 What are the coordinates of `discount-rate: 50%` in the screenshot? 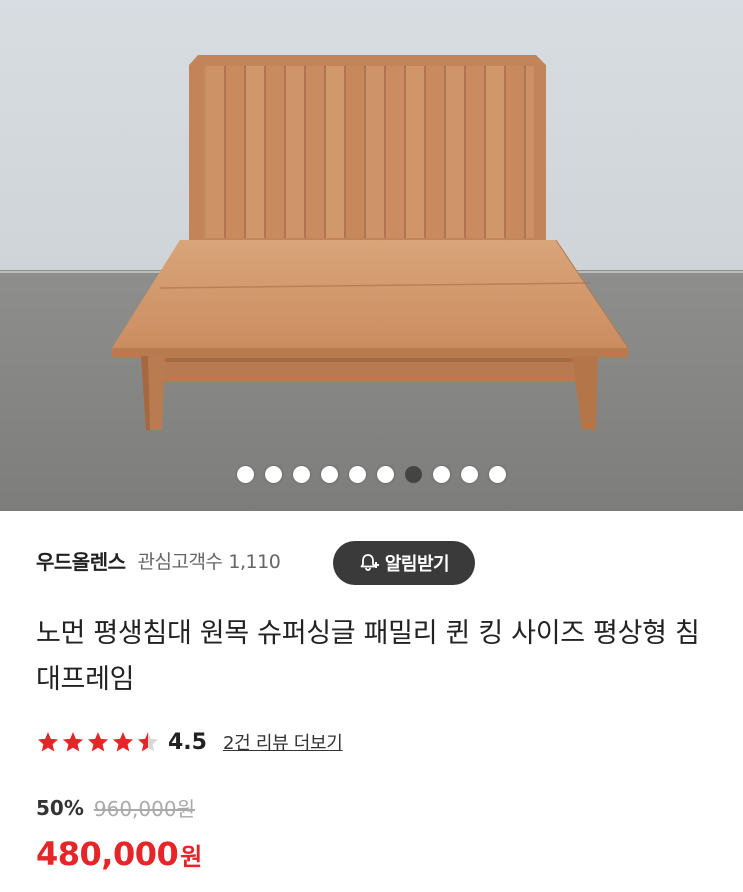 It's located at (60, 807).